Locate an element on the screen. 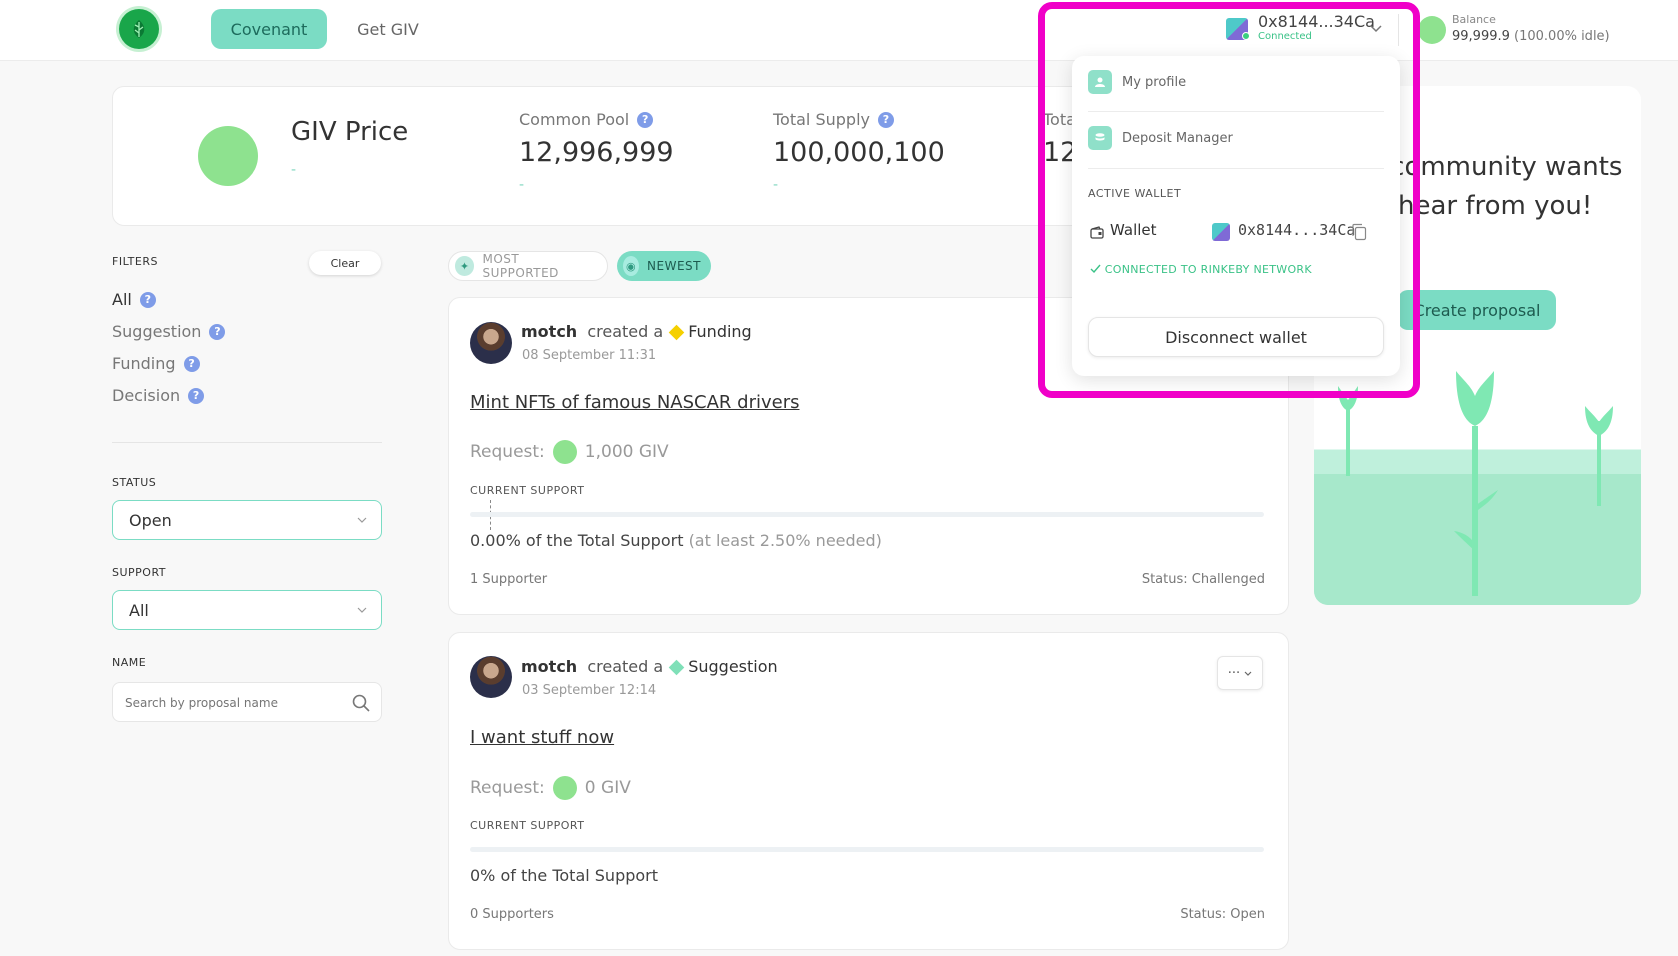 The width and height of the screenshot is (1678, 956). proposal-status: Status: Open is located at coordinates (1222, 914).